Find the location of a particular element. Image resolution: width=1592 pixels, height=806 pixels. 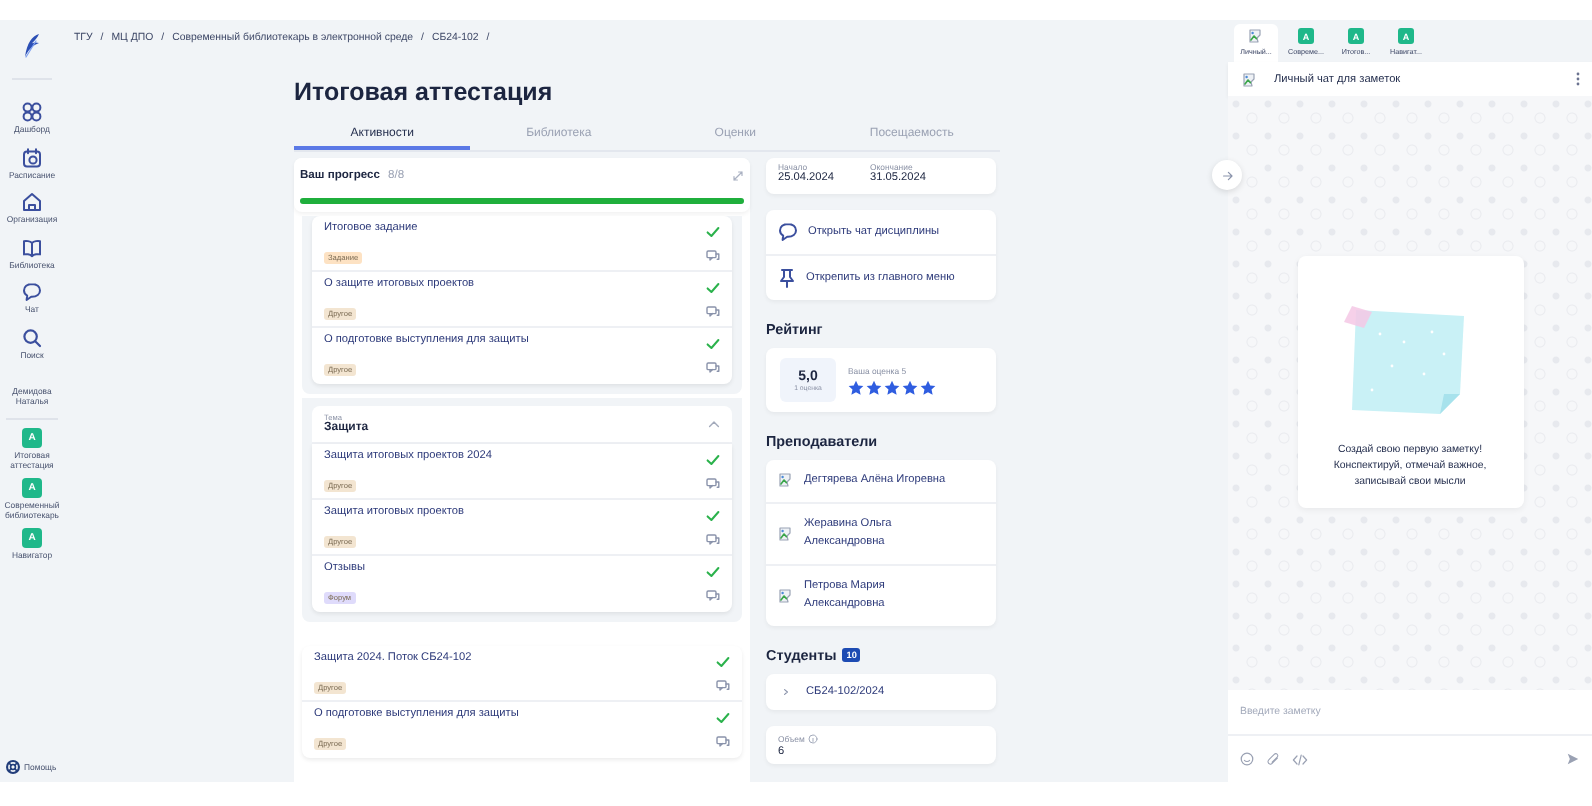

search-icon is located at coordinates (32, 338).